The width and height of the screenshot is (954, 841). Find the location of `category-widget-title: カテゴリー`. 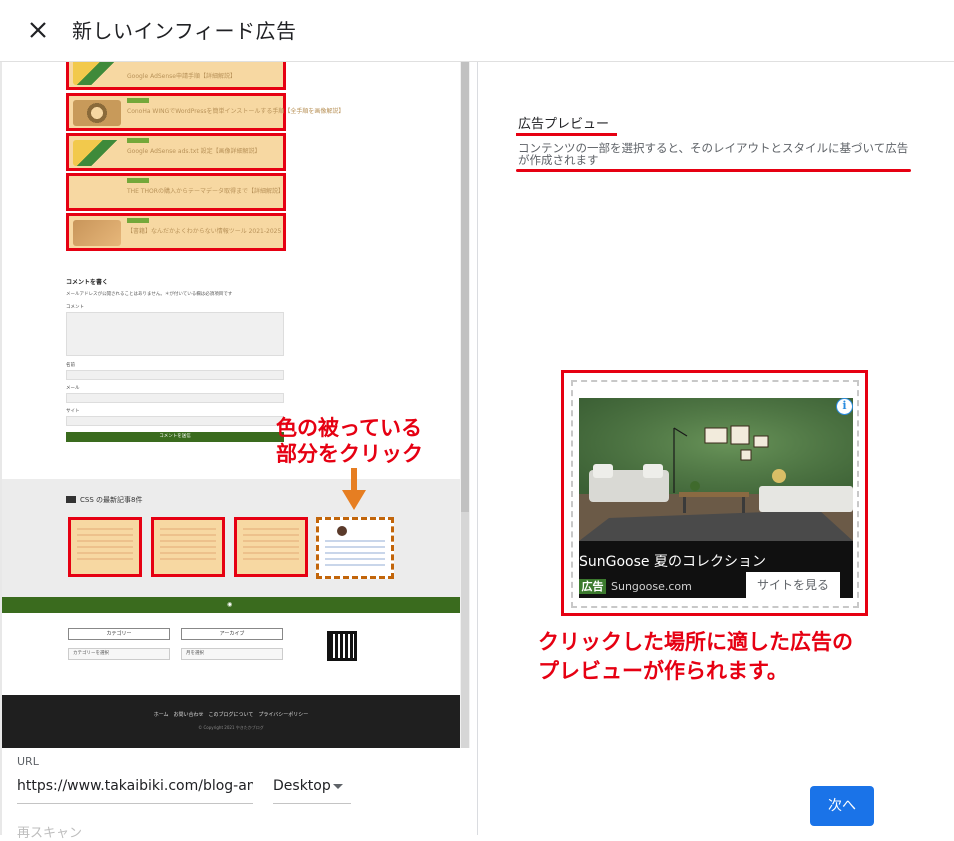

category-widget-title: カテゴリー is located at coordinates (119, 634).